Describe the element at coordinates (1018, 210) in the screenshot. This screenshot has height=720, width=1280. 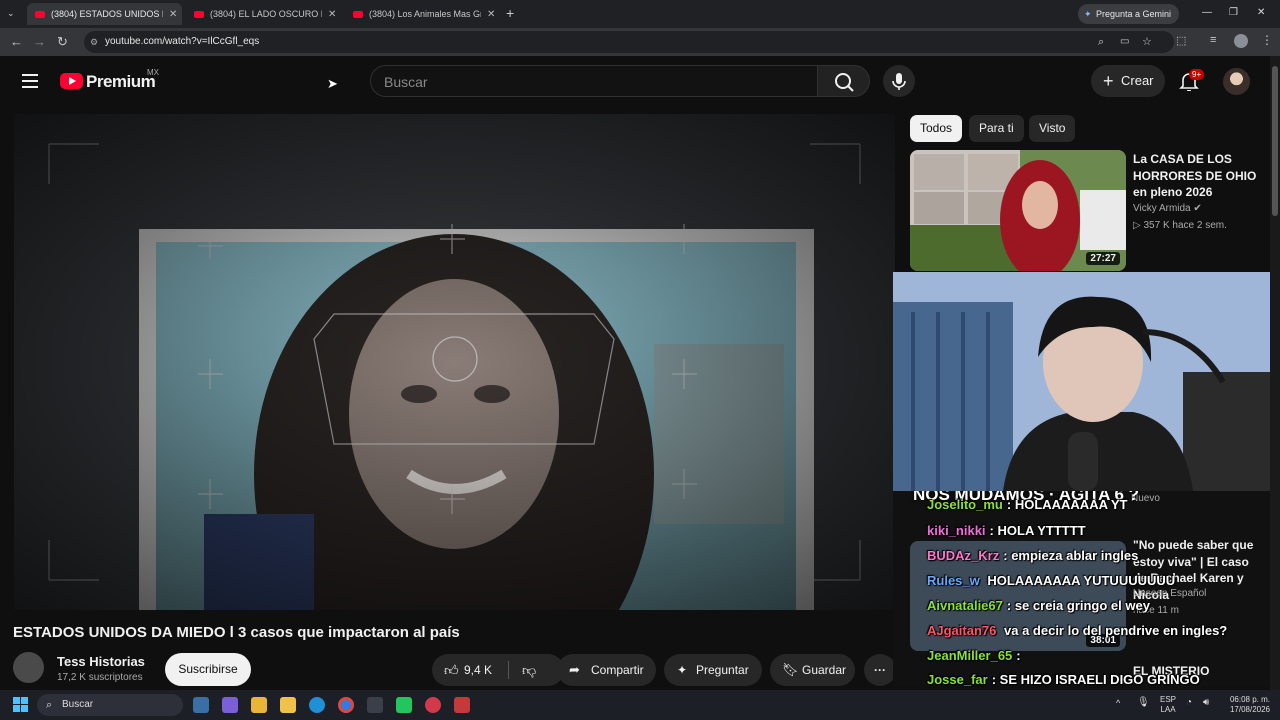
I see `recommendation-thumbnail: 27:27` at that location.